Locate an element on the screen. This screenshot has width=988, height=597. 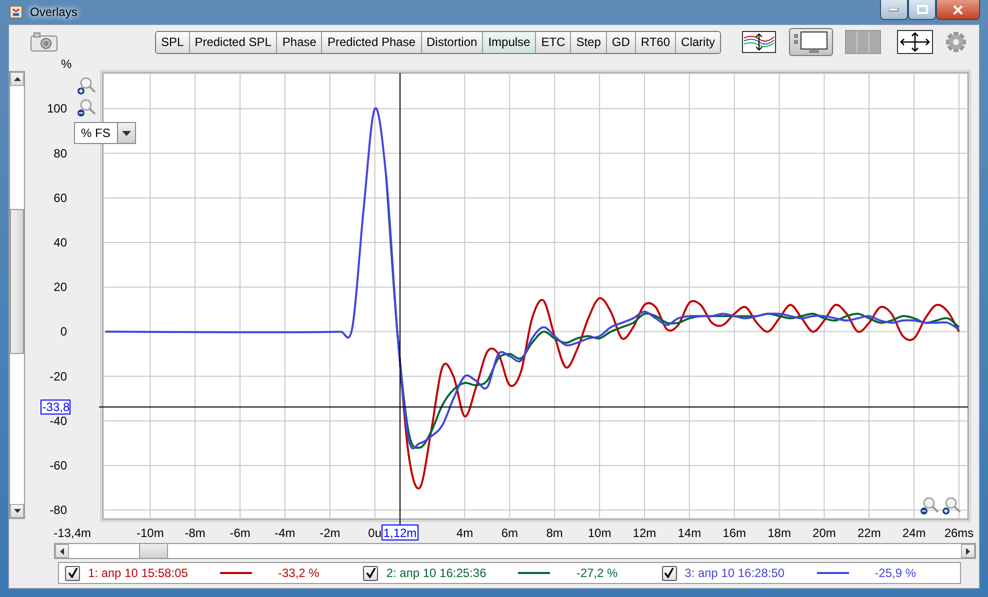
x-tick-label: 12m is located at coordinates (644, 533).